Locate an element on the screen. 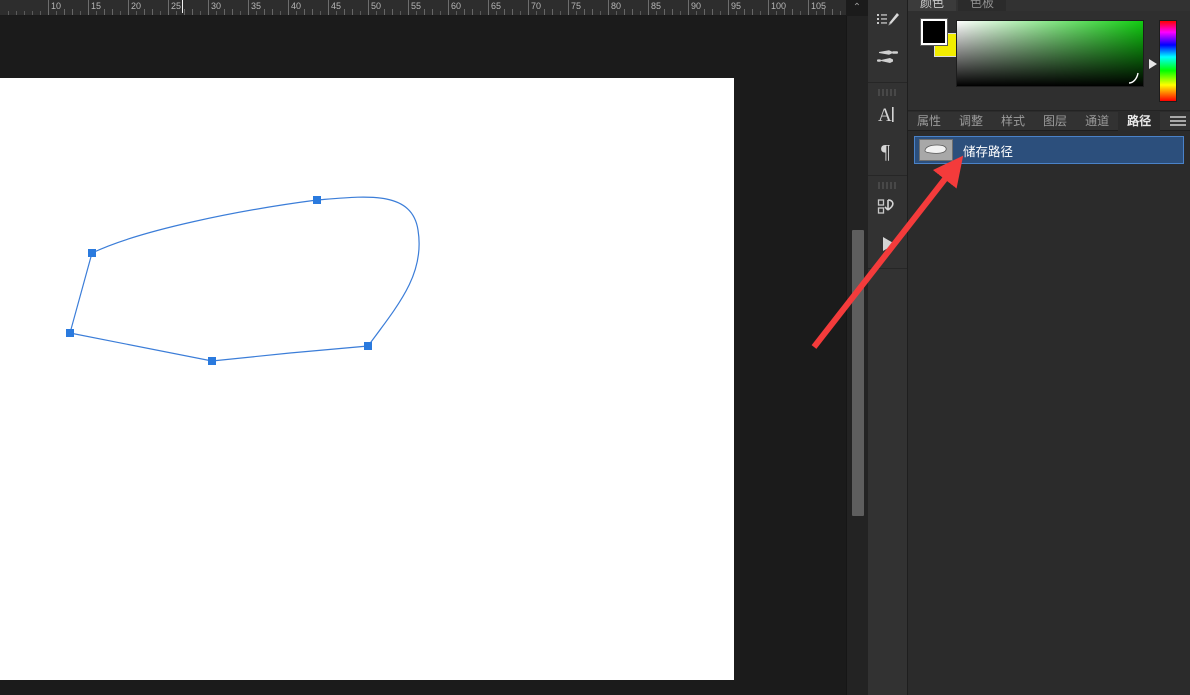  brush-presets-icon is located at coordinates (888, 22).